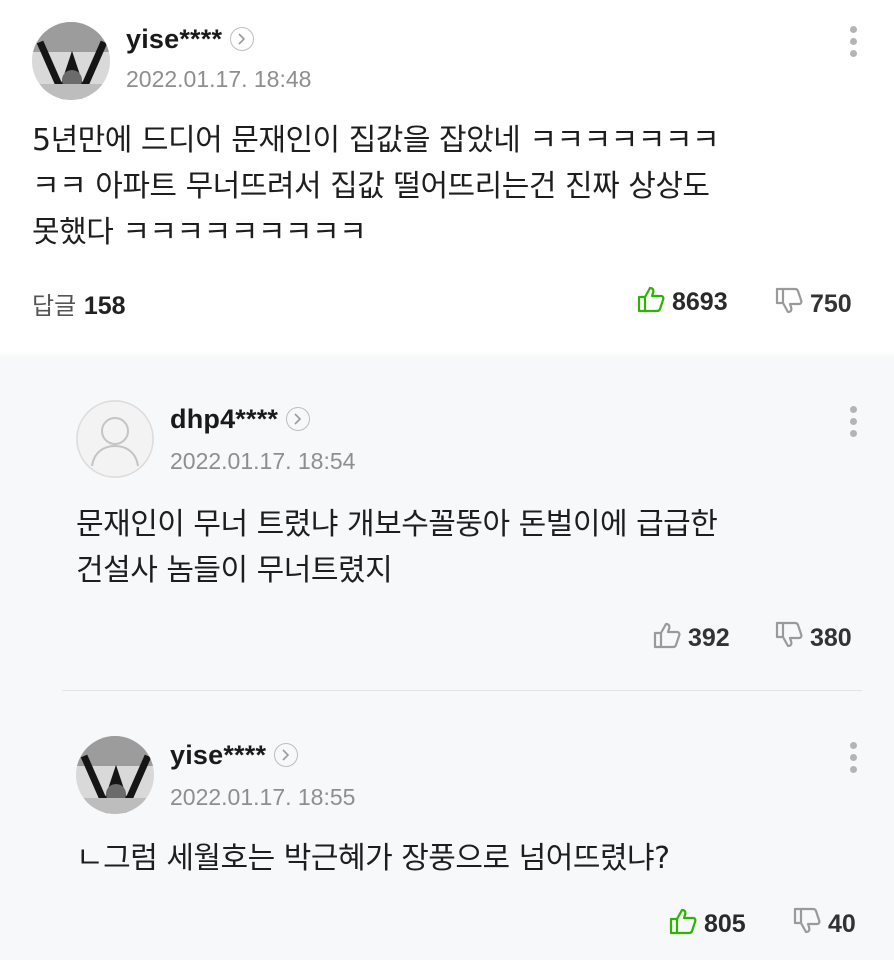 This screenshot has height=960, width=894. What do you see at coordinates (224, 419) in the screenshot?
I see `nickname-text: dhp4****` at bounding box center [224, 419].